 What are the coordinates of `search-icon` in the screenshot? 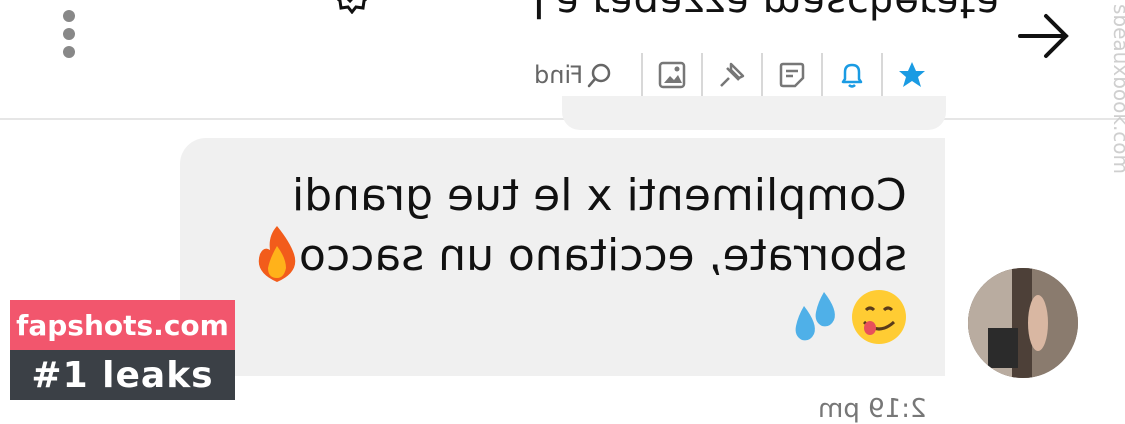 It's located at (599, 75).